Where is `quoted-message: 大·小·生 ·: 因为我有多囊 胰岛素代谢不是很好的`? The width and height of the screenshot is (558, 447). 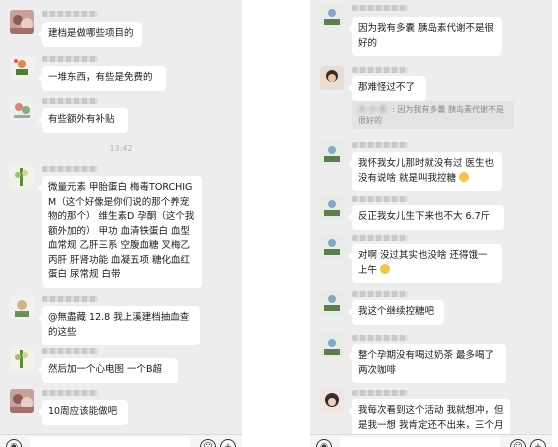
quoted-message: 大·小·生 ·: 因为我有多囊 胰岛素代谢不是很好的 is located at coordinates (433, 115).